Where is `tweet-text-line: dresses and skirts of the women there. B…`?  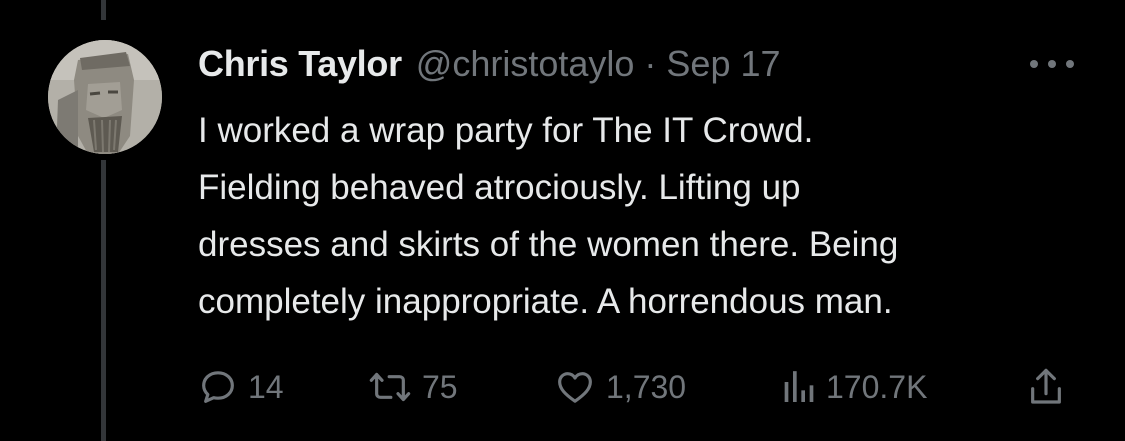
tweet-text-line: dresses and skirts of the women there. B… is located at coordinates (548, 244).